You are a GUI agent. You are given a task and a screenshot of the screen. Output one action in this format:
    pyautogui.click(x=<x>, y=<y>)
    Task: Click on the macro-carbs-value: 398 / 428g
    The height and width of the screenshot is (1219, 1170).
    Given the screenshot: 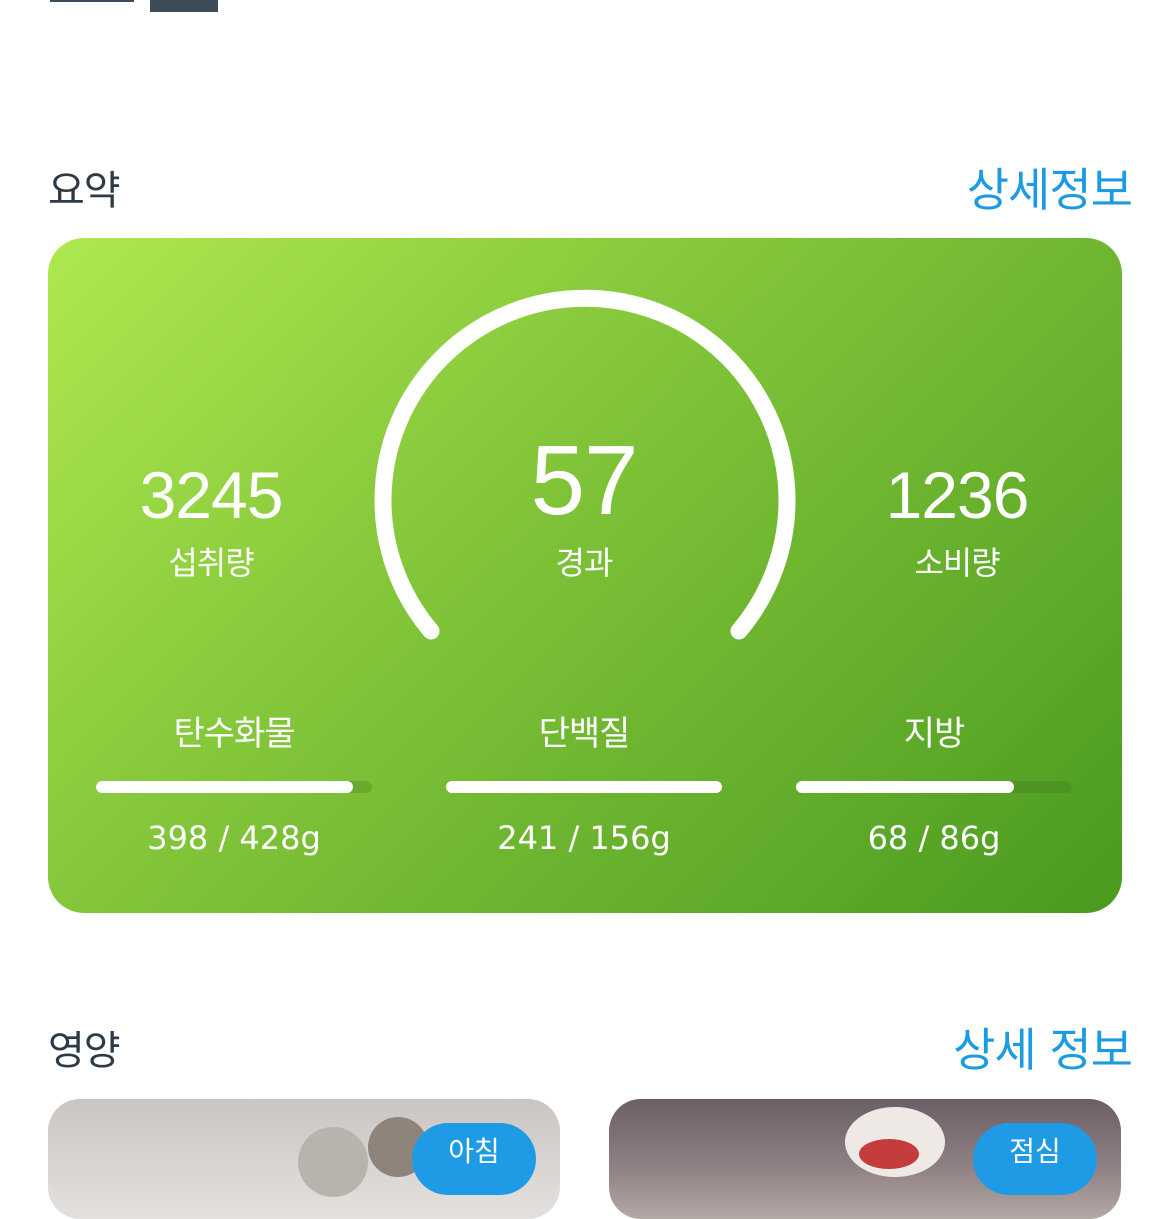 What is the action you would take?
    pyautogui.click(x=234, y=838)
    